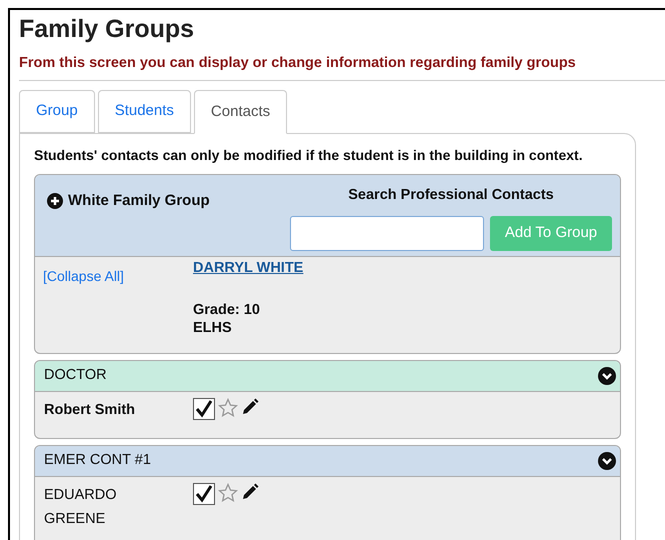 The height and width of the screenshot is (540, 665). Describe the element at coordinates (55, 201) in the screenshot. I see `plus-circle-icon` at that location.